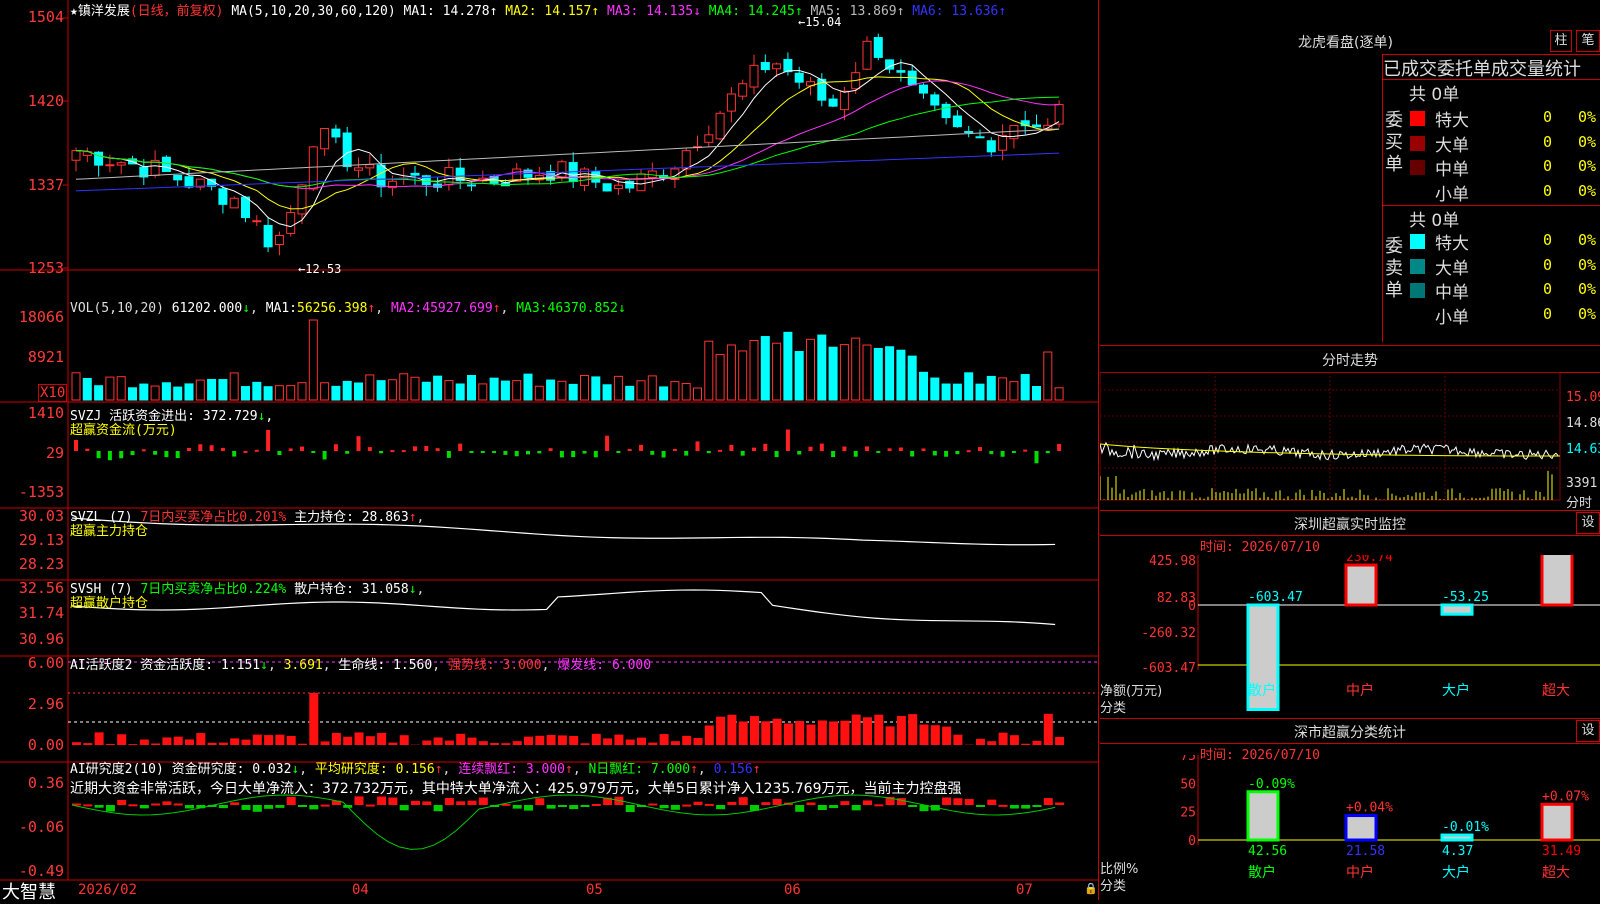  I want to click on lhb-bar-tab: 柱, so click(1561, 41).